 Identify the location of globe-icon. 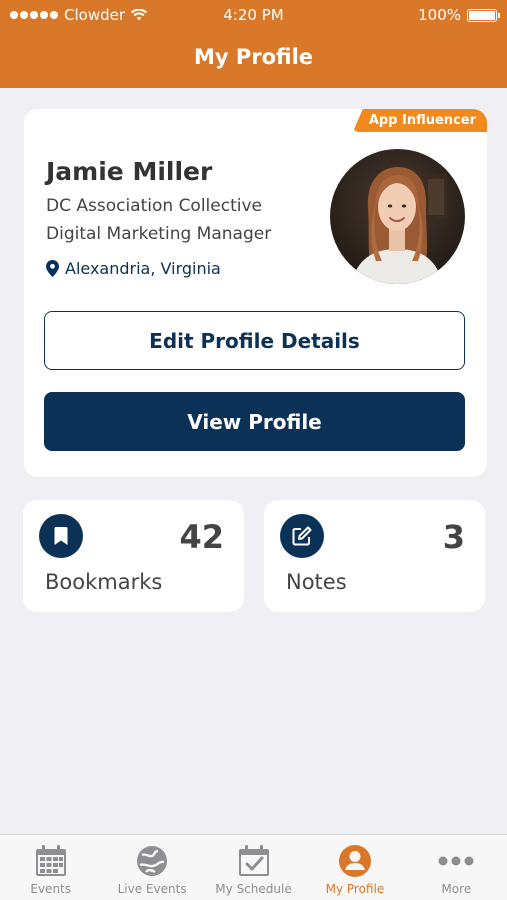
(152, 861).